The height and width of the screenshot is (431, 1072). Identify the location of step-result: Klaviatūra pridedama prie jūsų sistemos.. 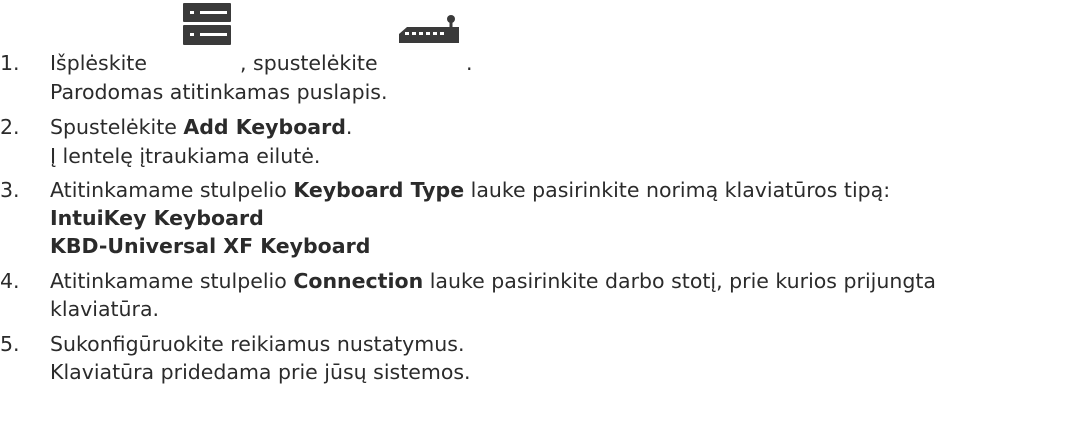
(260, 372).